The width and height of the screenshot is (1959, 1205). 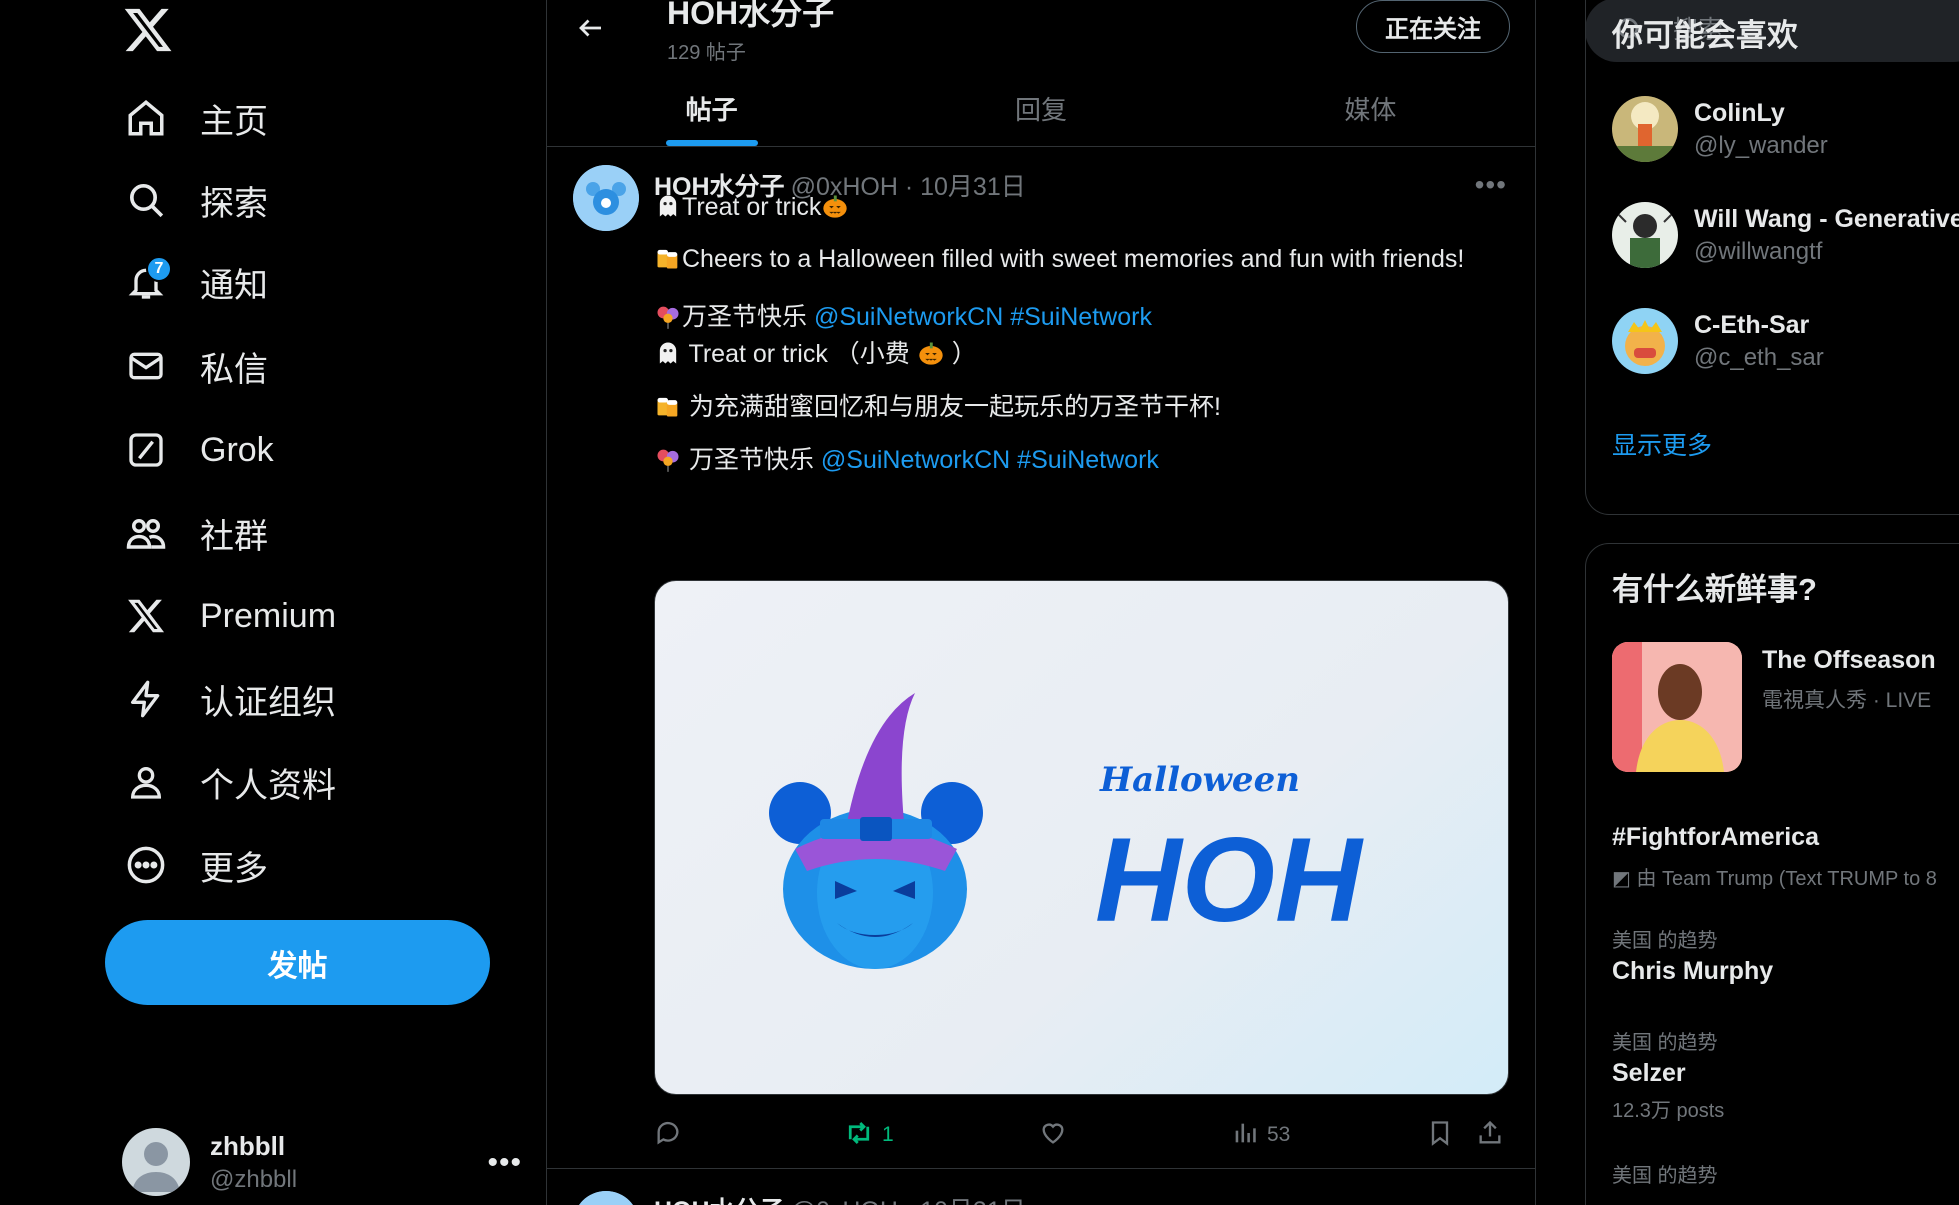 What do you see at coordinates (799, 354) in the screenshot?
I see `tweet-text: Treat or trick （小费` at bounding box center [799, 354].